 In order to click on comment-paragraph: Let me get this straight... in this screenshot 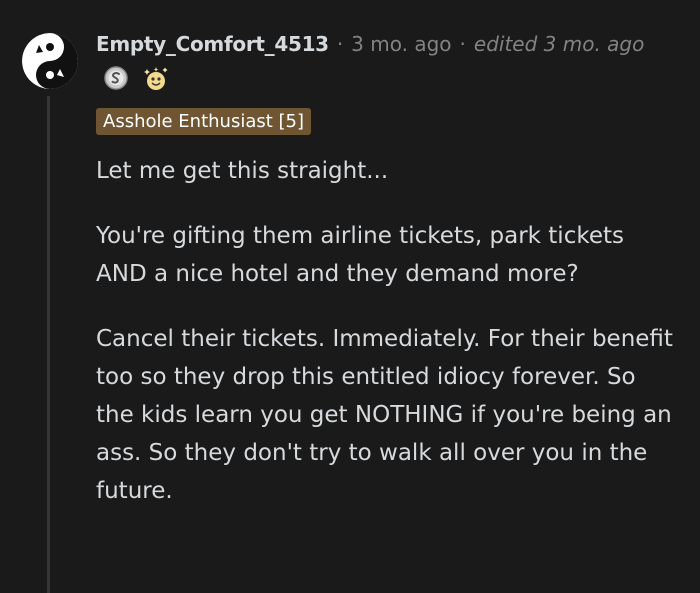, I will do `click(242, 171)`.